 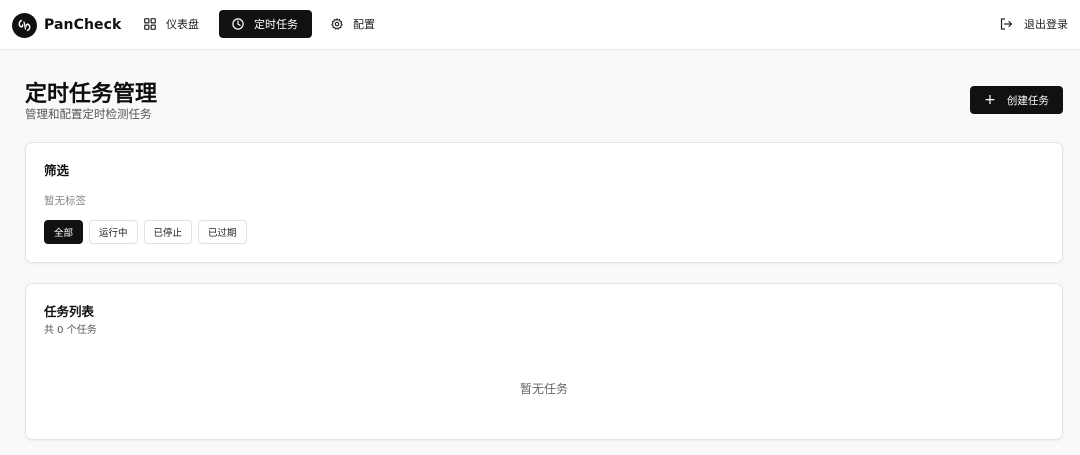 I want to click on filter-chip-all: 全部, so click(x=64, y=232).